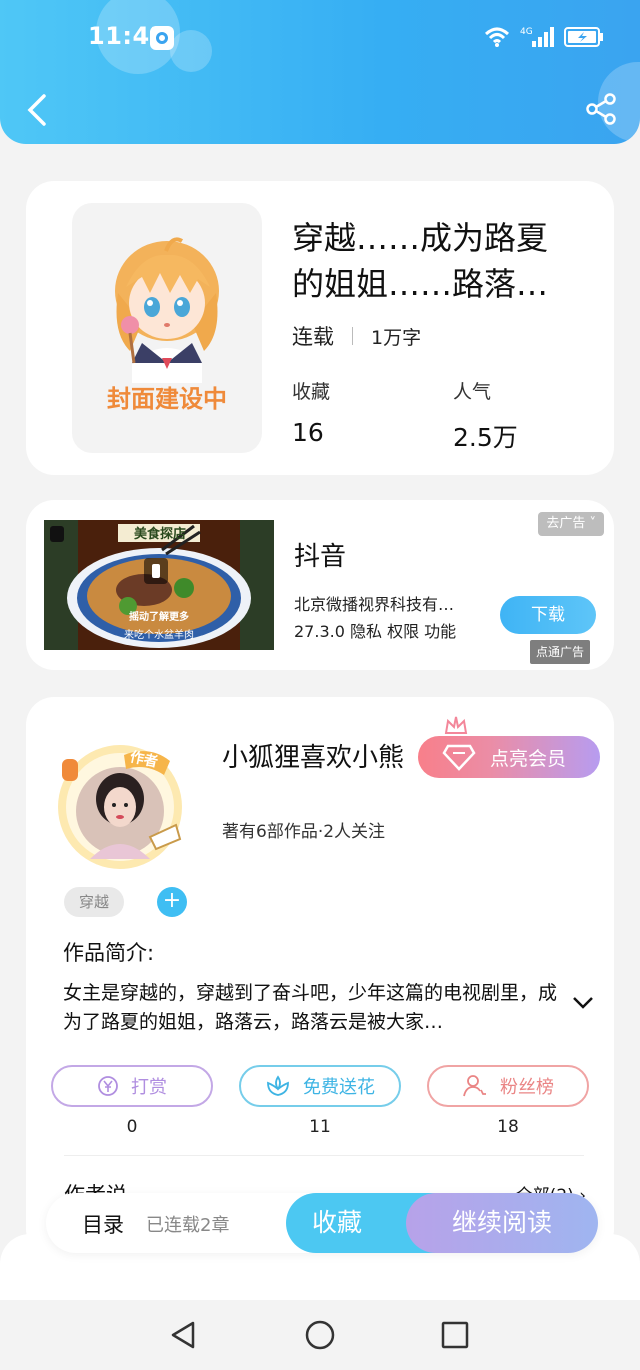  I want to click on chevron-down-icon, so click(583, 1003).